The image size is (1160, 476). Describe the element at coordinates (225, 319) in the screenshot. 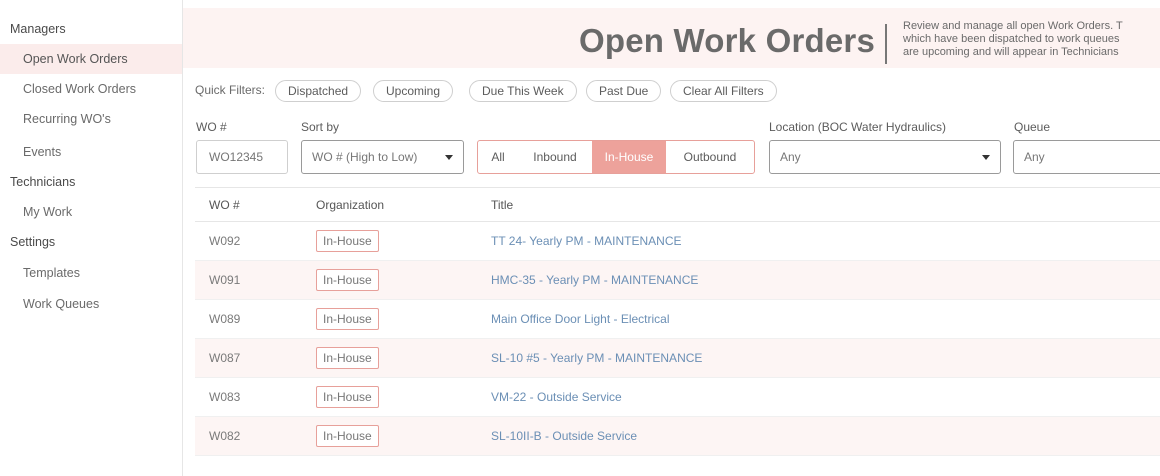

I see `wo-number-cell: W089` at that location.